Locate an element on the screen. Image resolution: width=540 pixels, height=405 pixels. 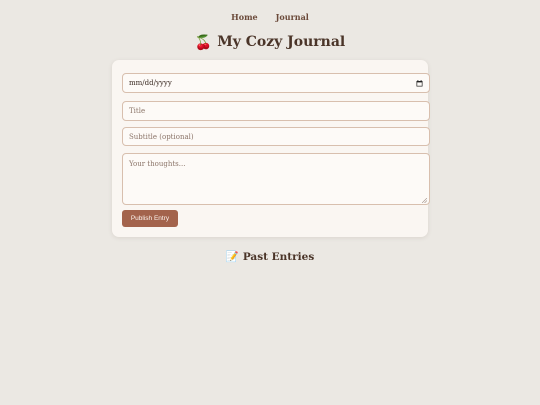
subtitle-input: Subtitle (optional) is located at coordinates (276, 136).